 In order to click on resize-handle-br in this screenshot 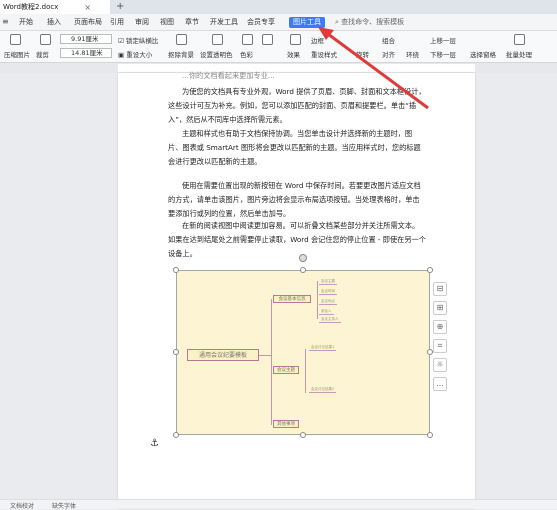, I will do `click(430, 435)`.